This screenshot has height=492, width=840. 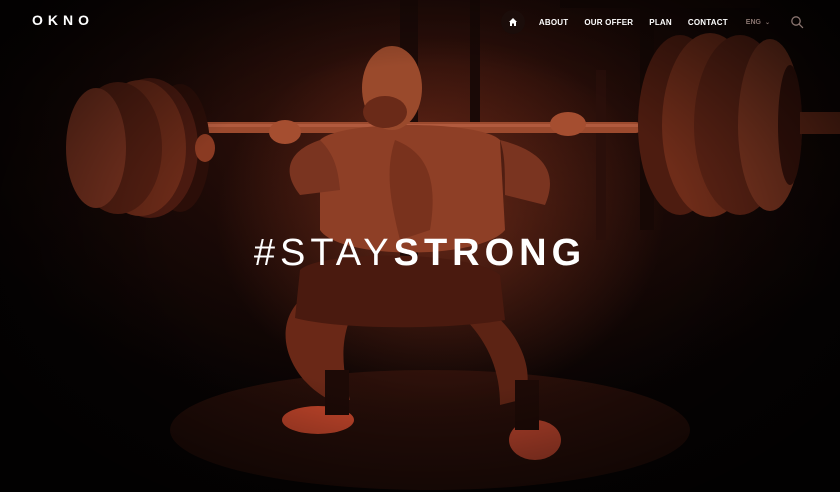 I want to click on language-selector: ENG ⌄, so click(x=758, y=22).